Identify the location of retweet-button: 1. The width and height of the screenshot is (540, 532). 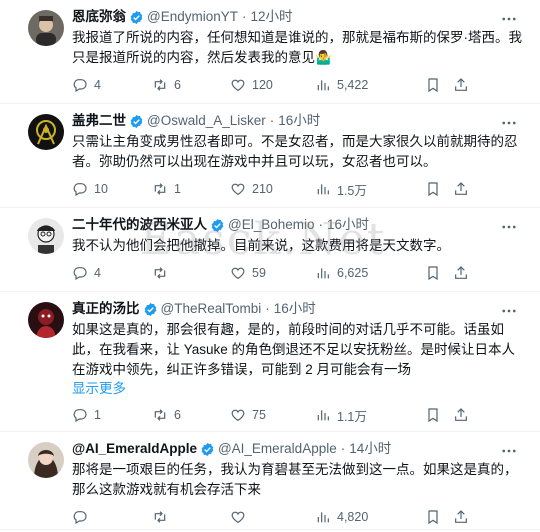
(191, 189).